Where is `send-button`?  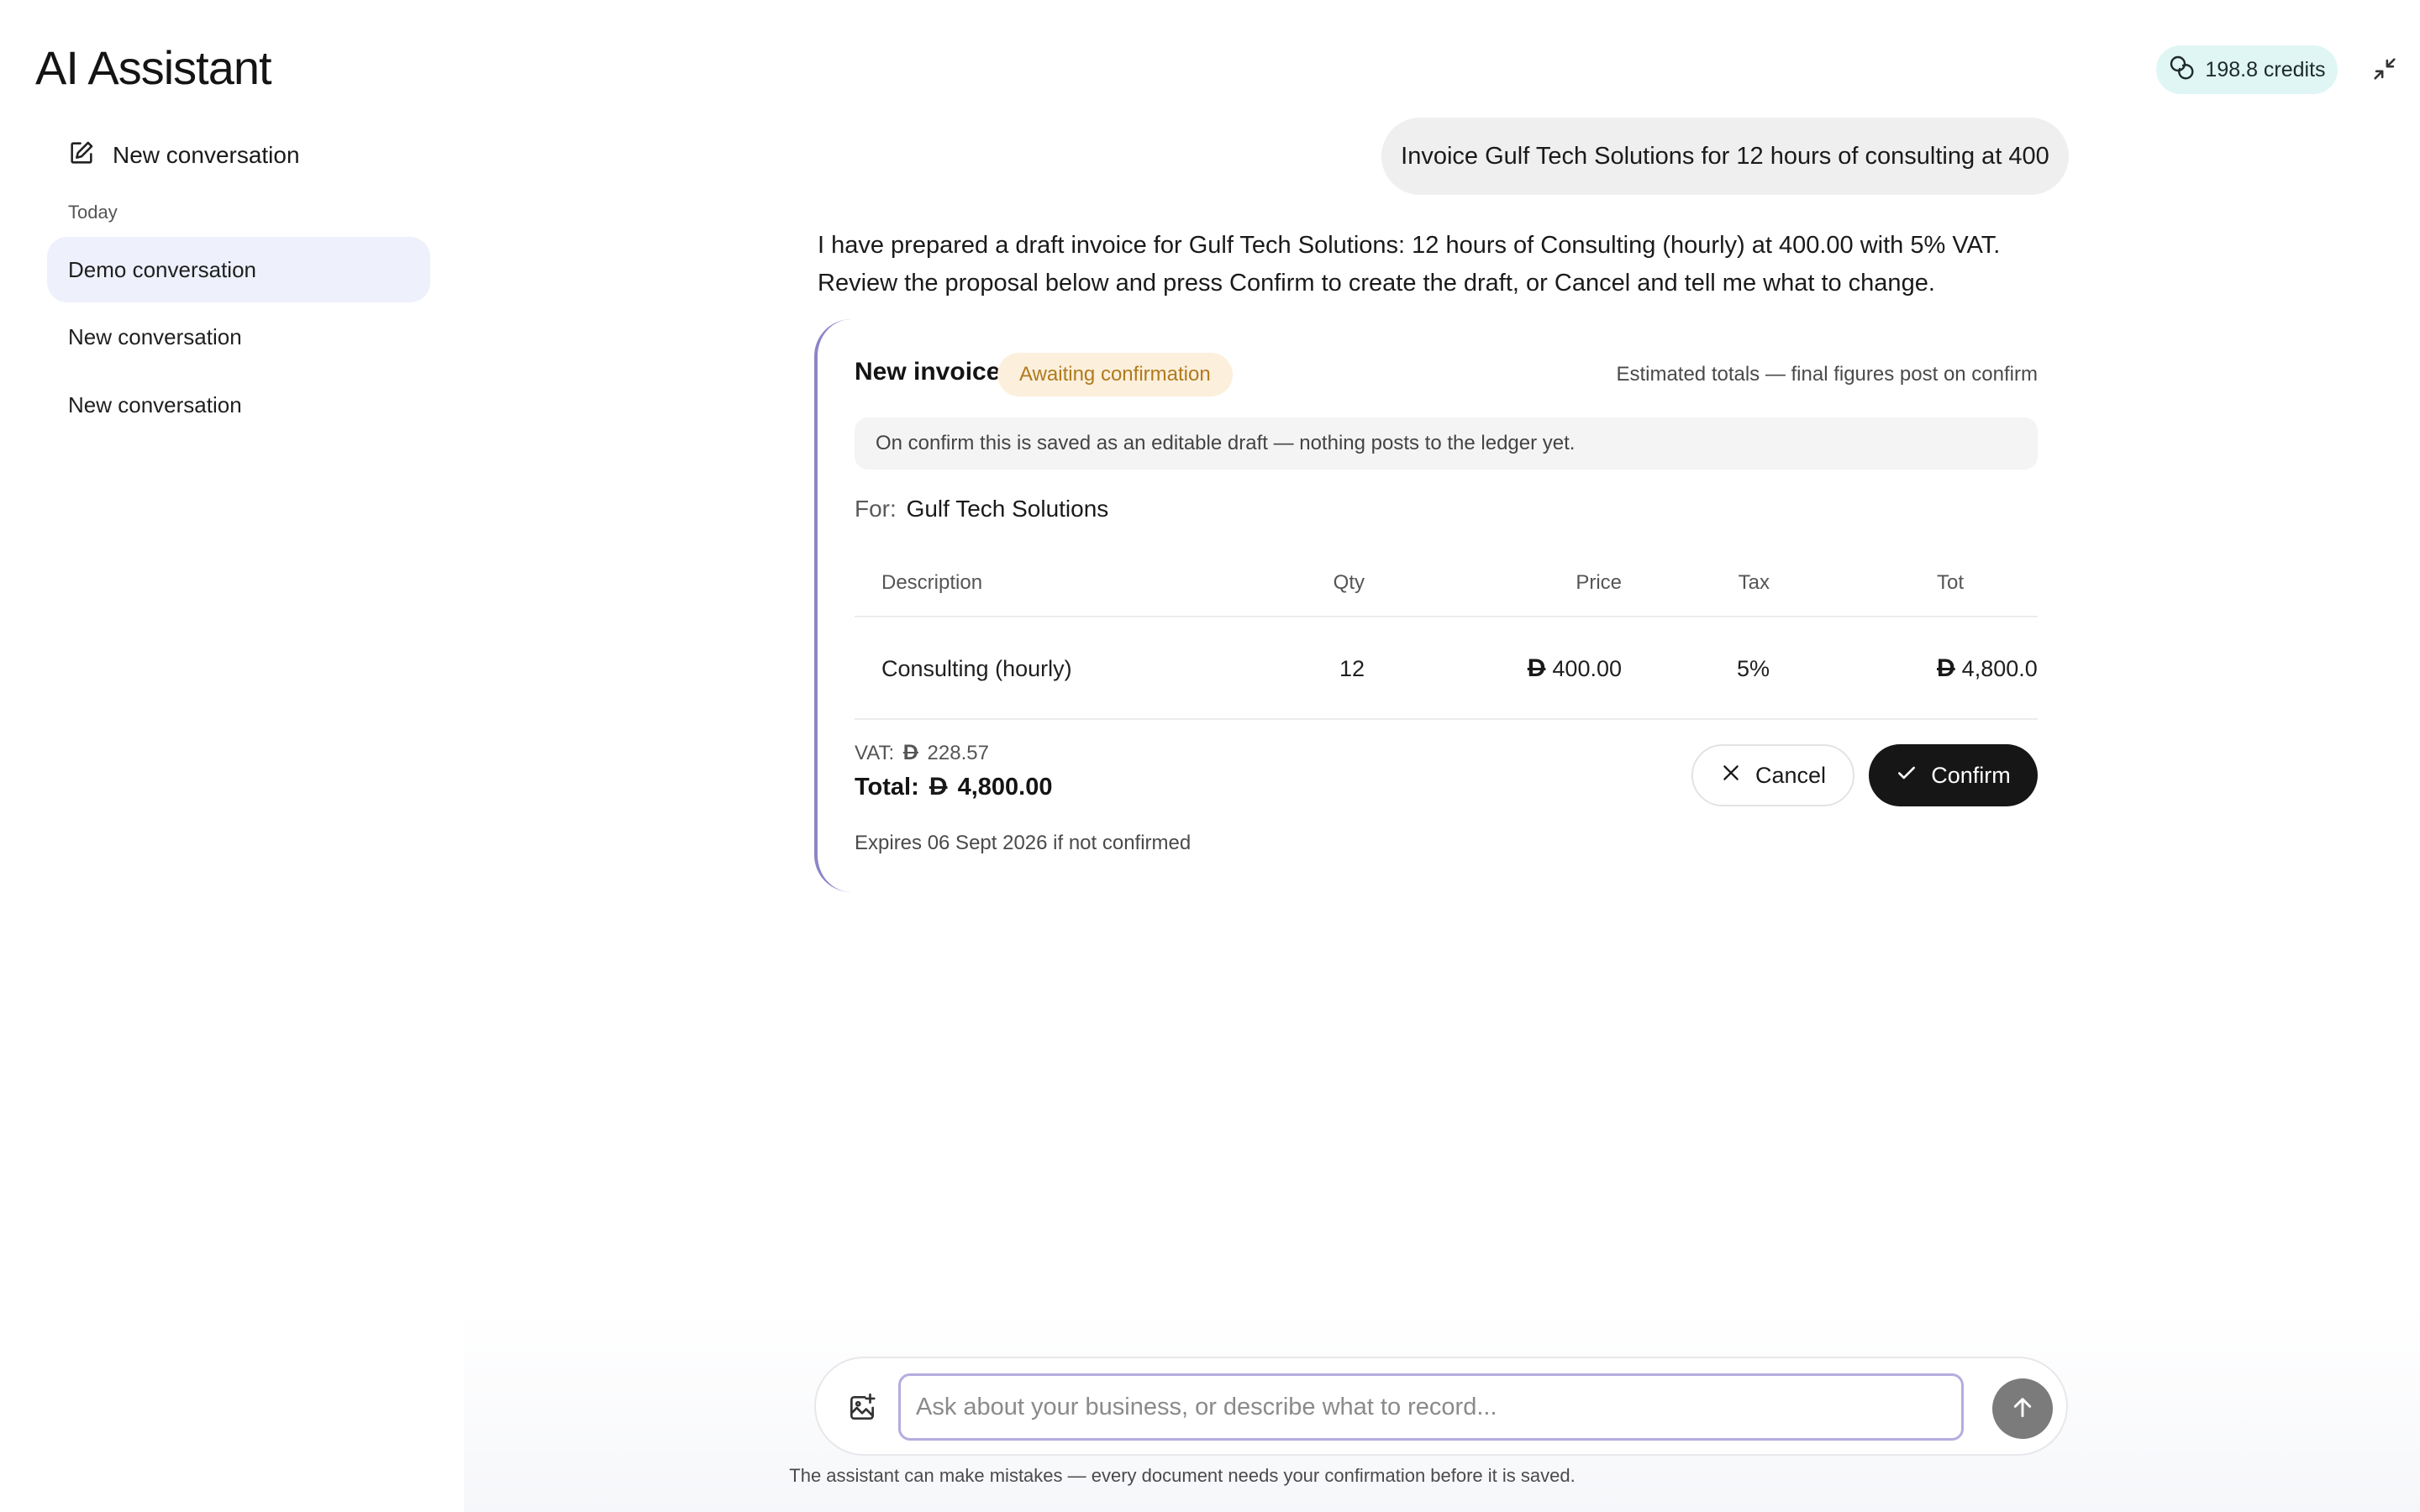
send-button is located at coordinates (2023, 1408).